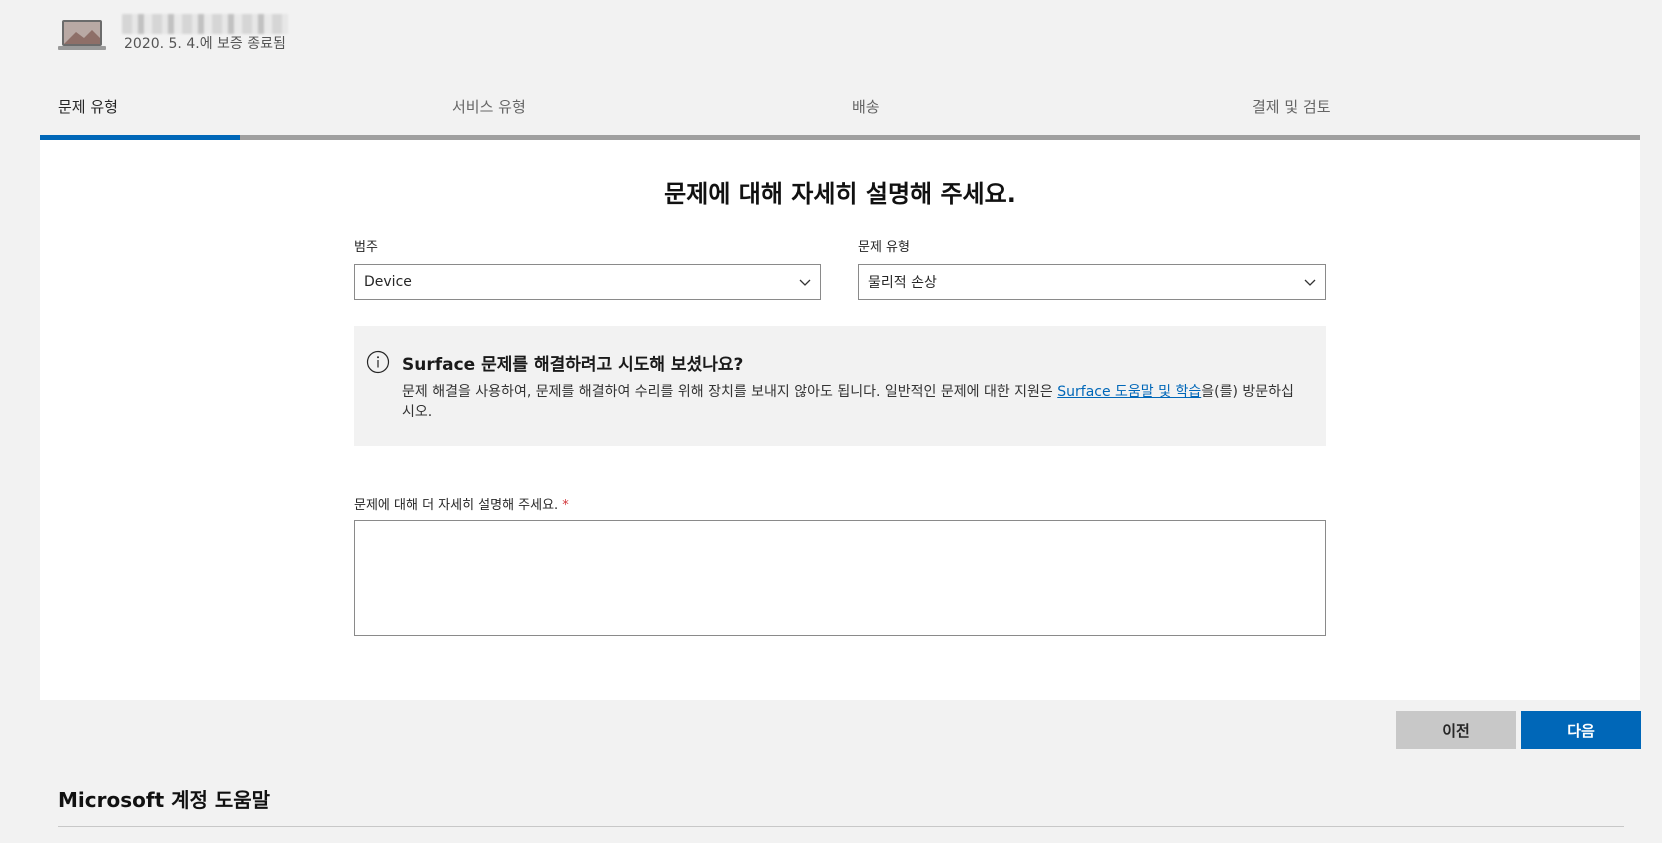 This screenshot has width=1662, height=843. I want to click on page-title: 문제에 대해 자세히 설명해 주세요., so click(840, 194).